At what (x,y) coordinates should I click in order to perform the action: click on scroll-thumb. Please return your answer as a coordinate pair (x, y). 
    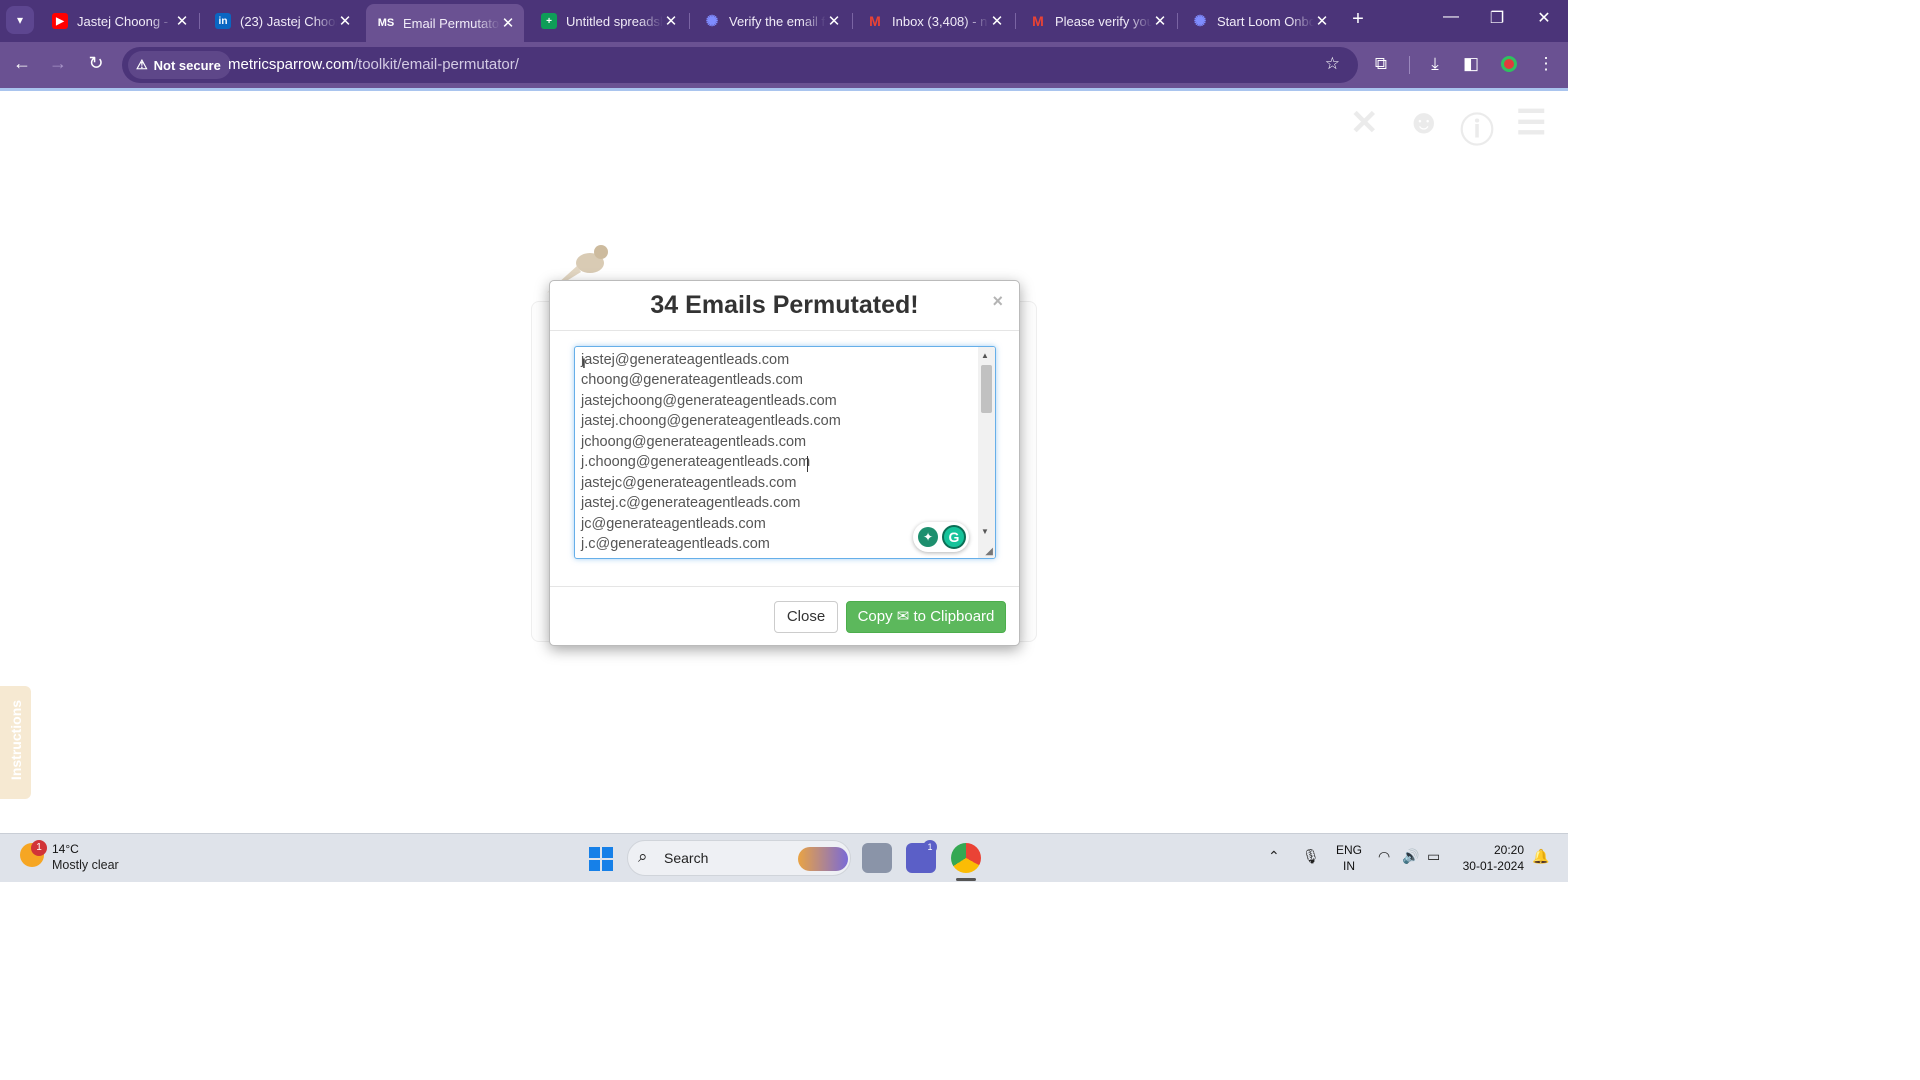
    Looking at the image, I should click on (986, 389).